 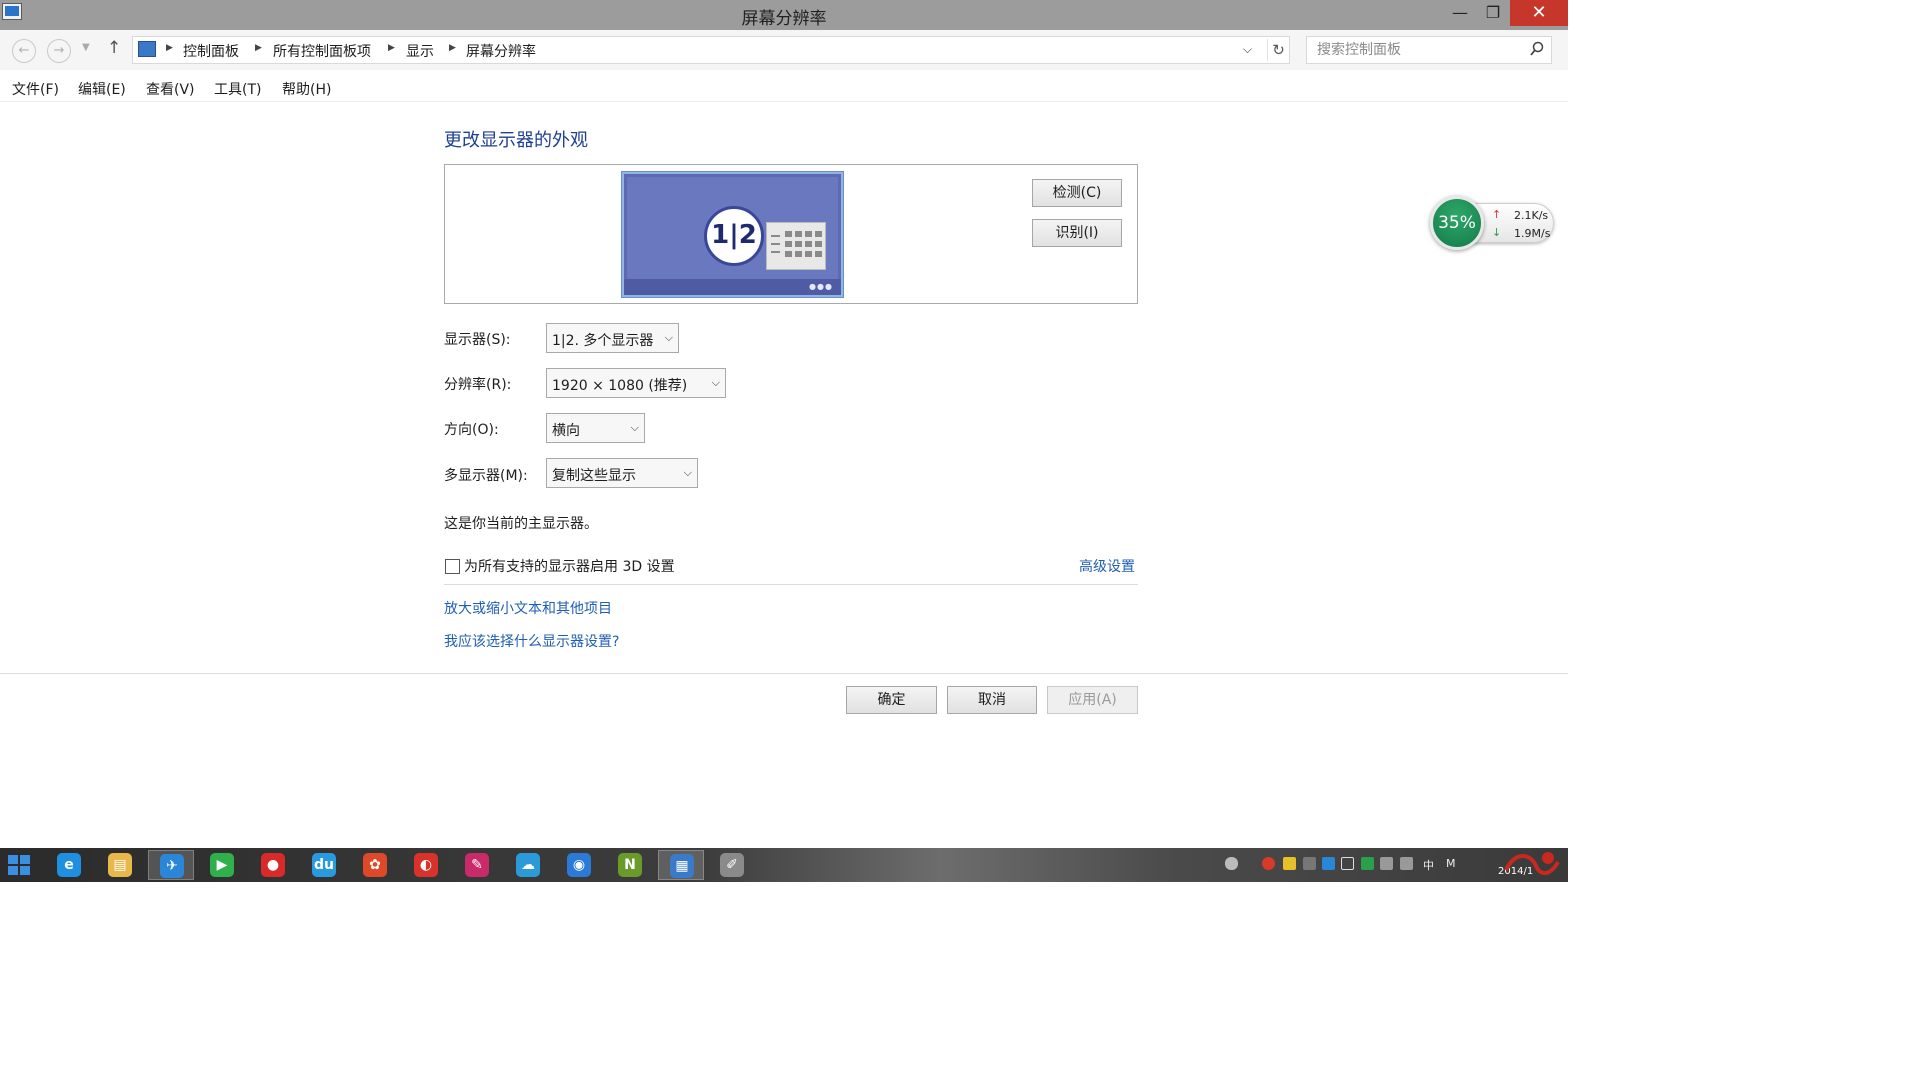 What do you see at coordinates (1092, 700) in the screenshot?
I see `apply-button: 应用(A)` at bounding box center [1092, 700].